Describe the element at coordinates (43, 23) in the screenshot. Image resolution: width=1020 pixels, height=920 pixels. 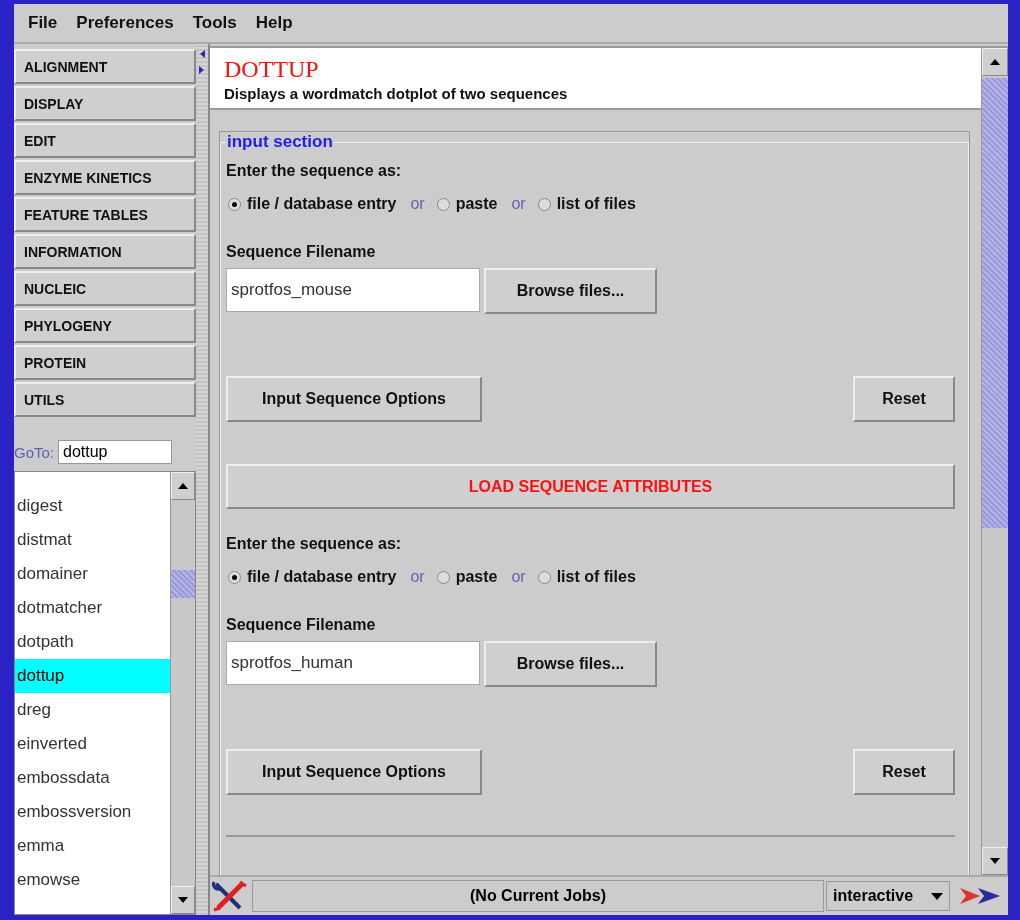
I see `menu-item: File` at that location.